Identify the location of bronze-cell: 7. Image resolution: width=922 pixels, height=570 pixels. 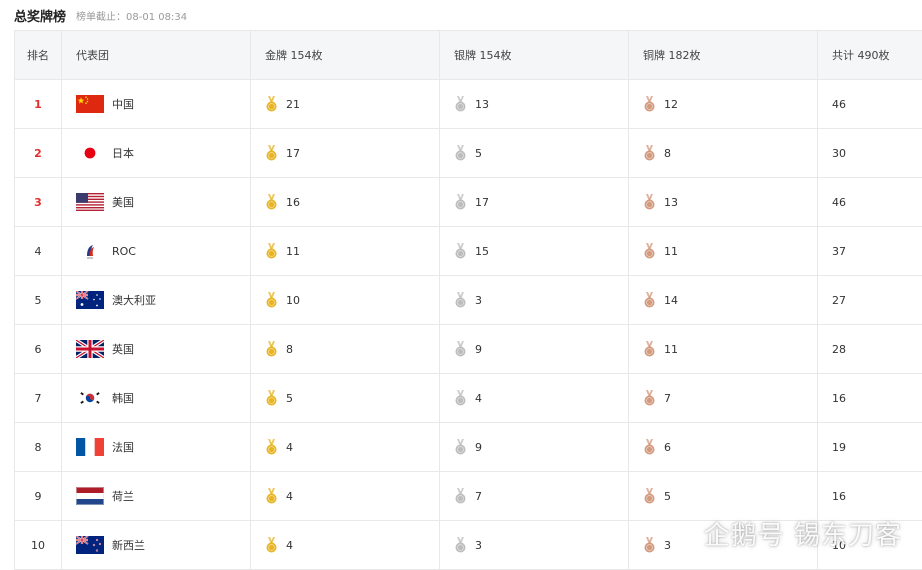
(723, 398).